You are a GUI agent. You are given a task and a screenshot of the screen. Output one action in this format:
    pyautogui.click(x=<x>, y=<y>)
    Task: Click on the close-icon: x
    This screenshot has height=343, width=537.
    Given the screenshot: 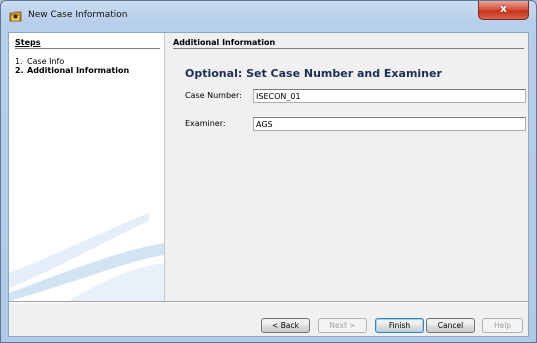 What is the action you would take?
    pyautogui.click(x=503, y=8)
    